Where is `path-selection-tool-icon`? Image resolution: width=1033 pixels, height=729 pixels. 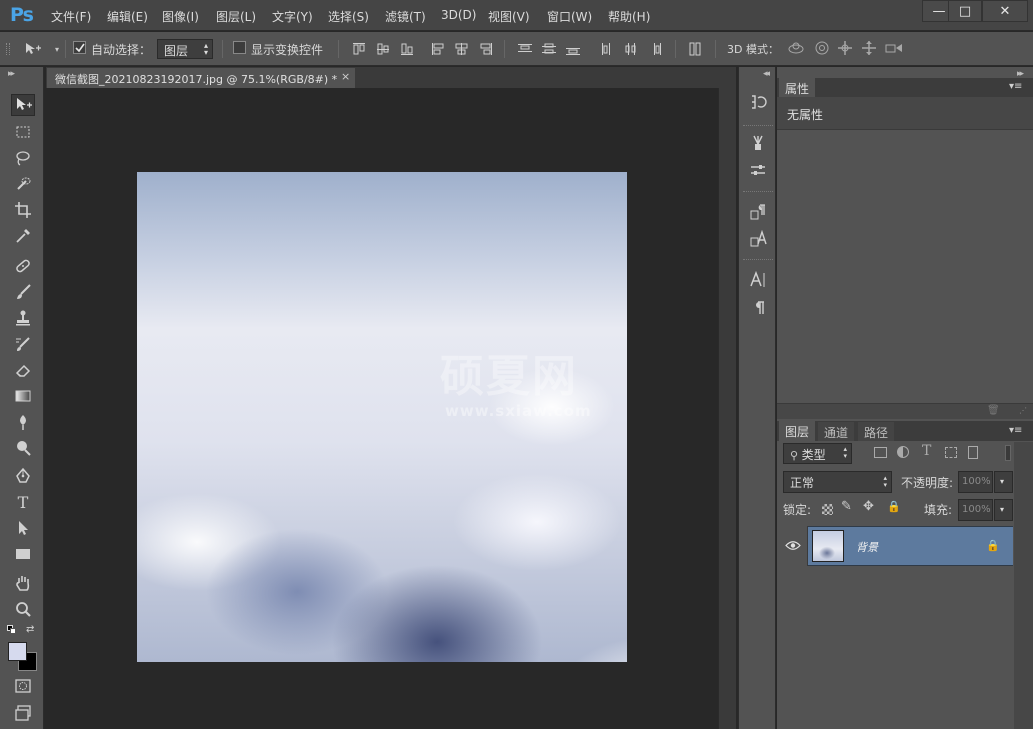 path-selection-tool-icon is located at coordinates (23, 528).